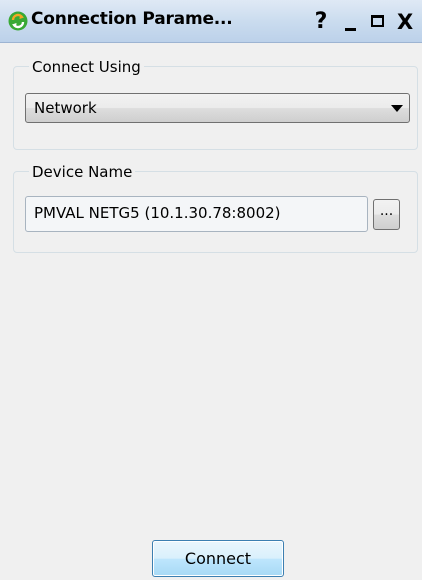  Describe the element at coordinates (86, 67) in the screenshot. I see `connect-using-label: Connect Using` at that location.